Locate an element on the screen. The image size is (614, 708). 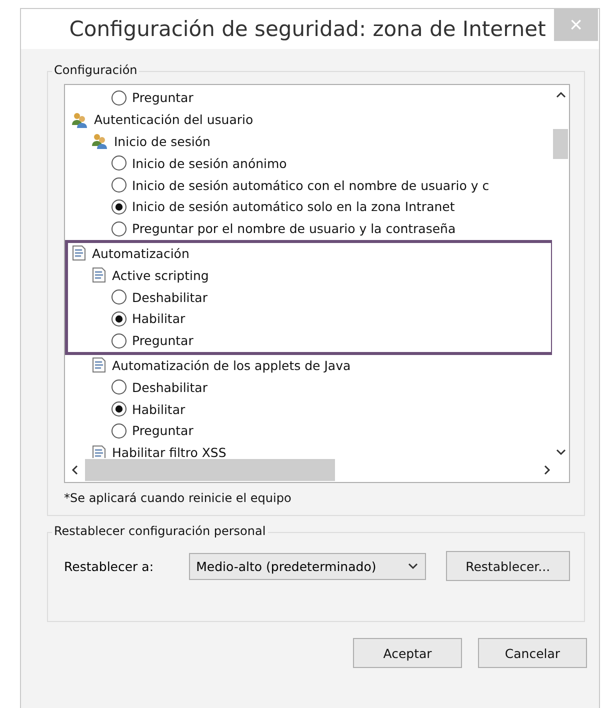
option-label: Inicio de sesión anónimo is located at coordinates (209, 163).